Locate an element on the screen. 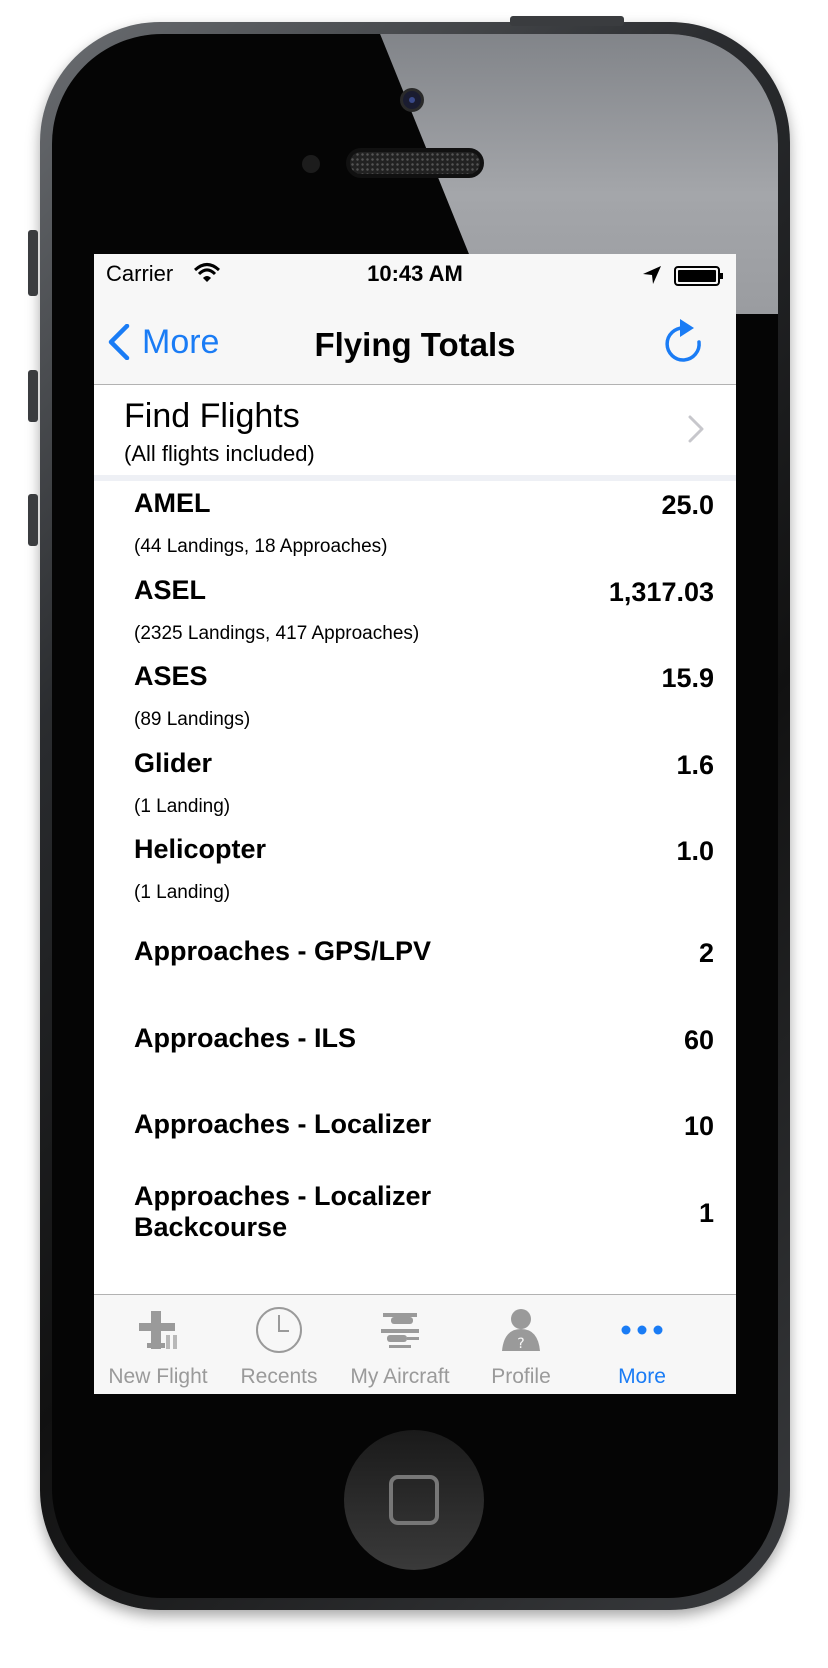 The width and height of the screenshot is (828, 1668). total-detail: (44 Landings, 18 Approaches) is located at coordinates (261, 546).